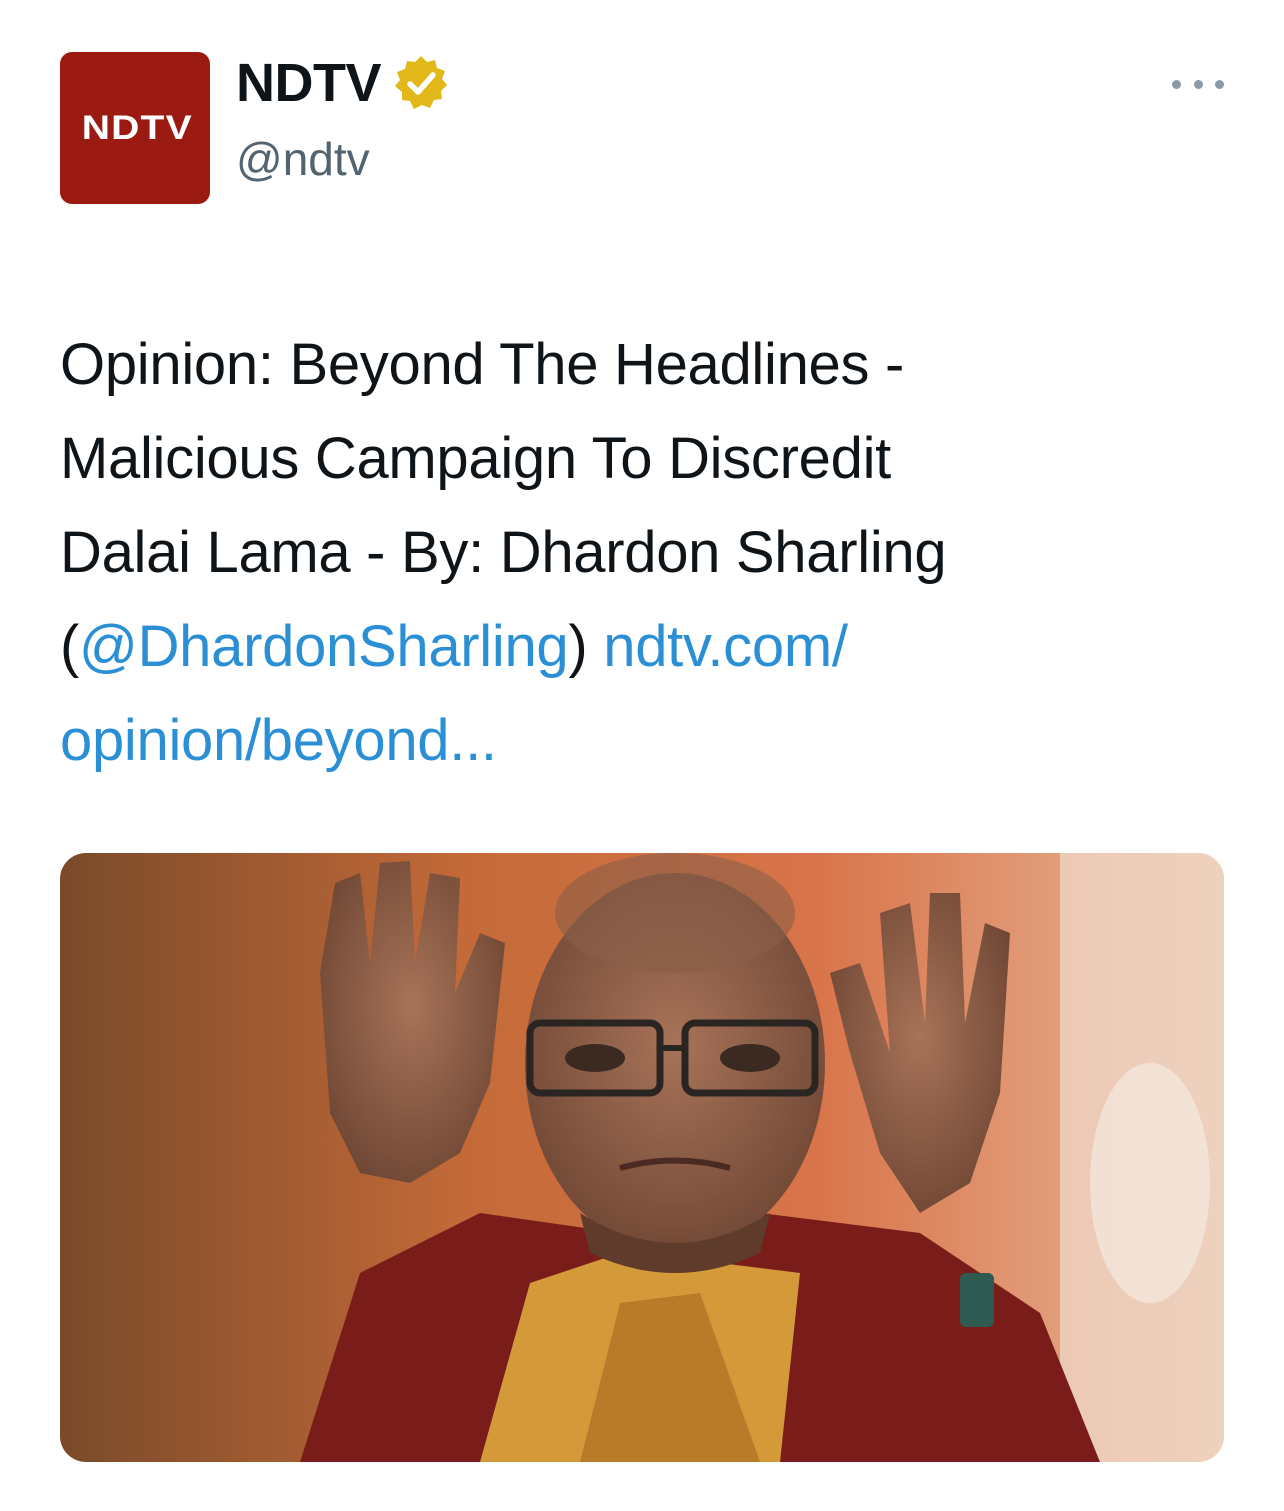  I want to click on display-name: NDTV, so click(309, 83).